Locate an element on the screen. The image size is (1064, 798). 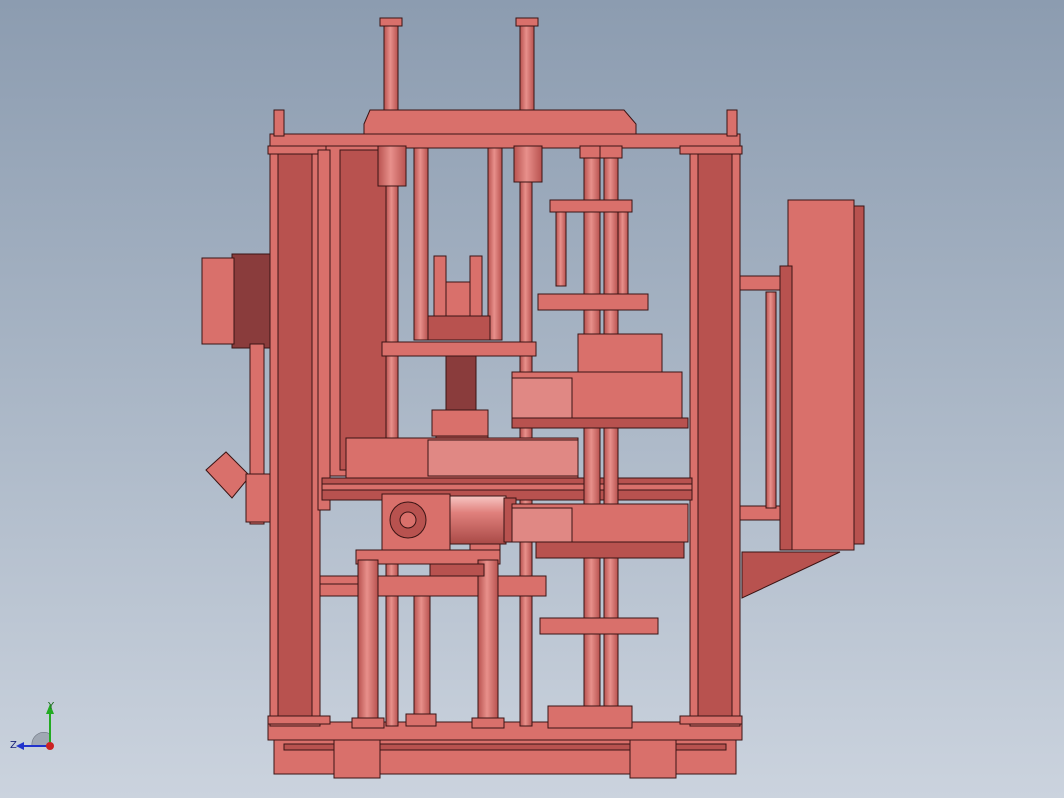
central-slide-rail-top is located at coordinates (507, 487).